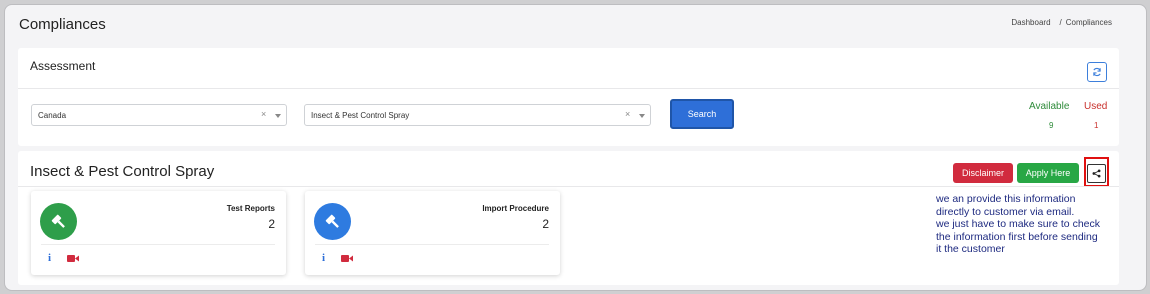 The width and height of the screenshot is (1150, 294). Describe the element at coordinates (1096, 106) in the screenshot. I see `used-label: Used` at that location.